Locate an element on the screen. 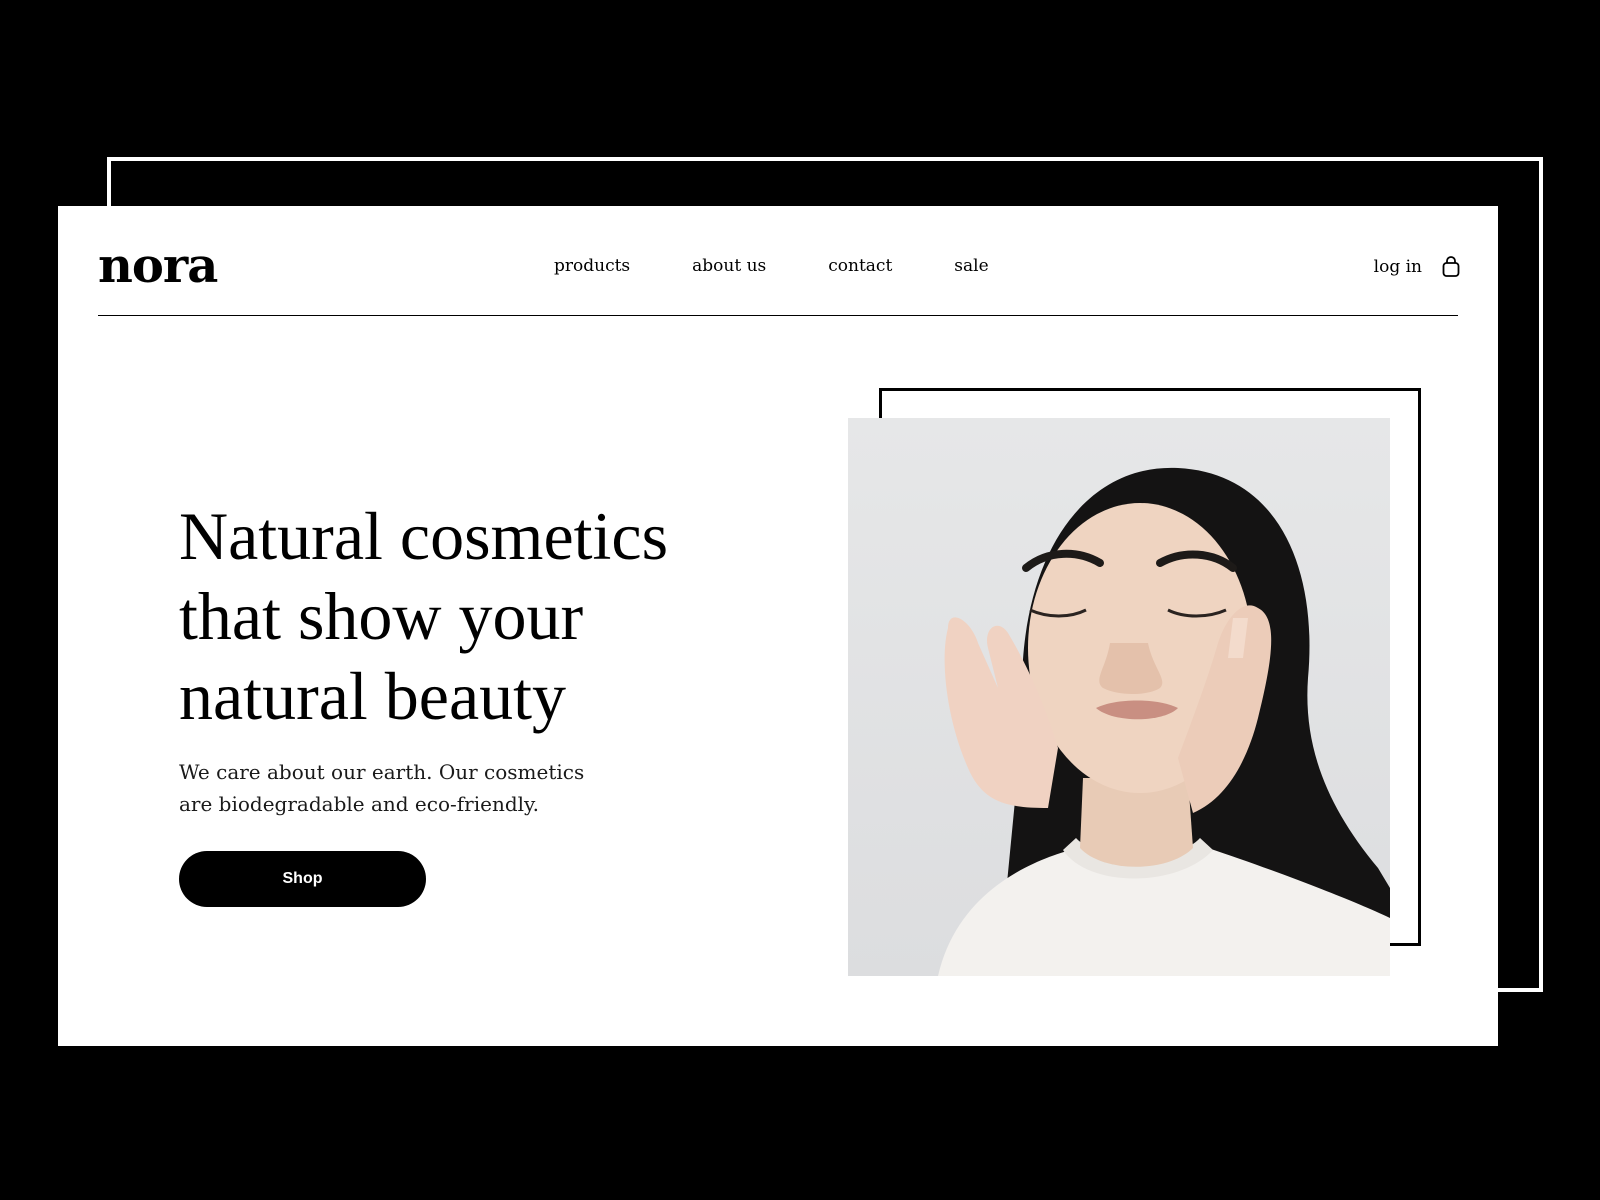 The width and height of the screenshot is (1600, 1200). shopping-bag-icon is located at coordinates (1451, 267).